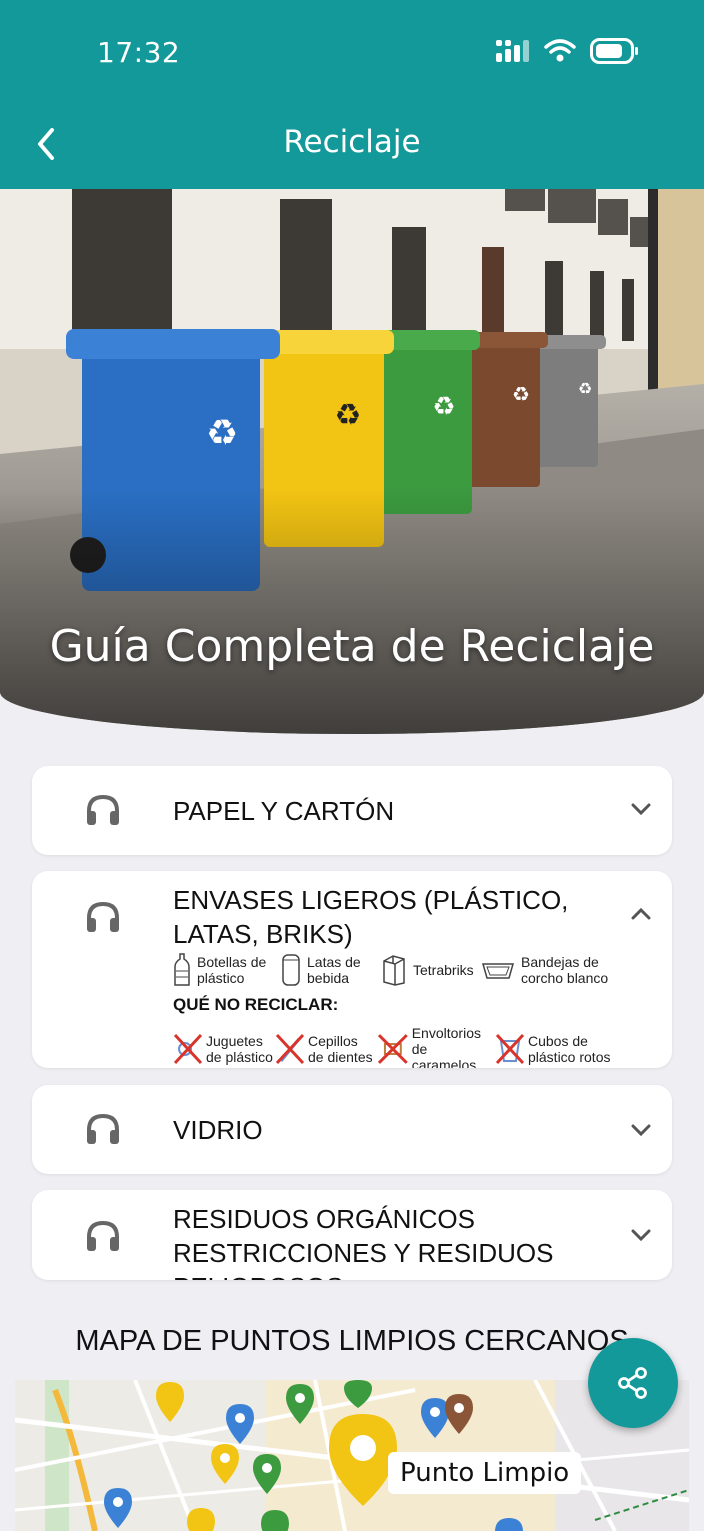 This screenshot has height=1531, width=704. Describe the element at coordinates (485, 1473) in the screenshot. I see `map-marker-label: Punto Limpio` at that location.